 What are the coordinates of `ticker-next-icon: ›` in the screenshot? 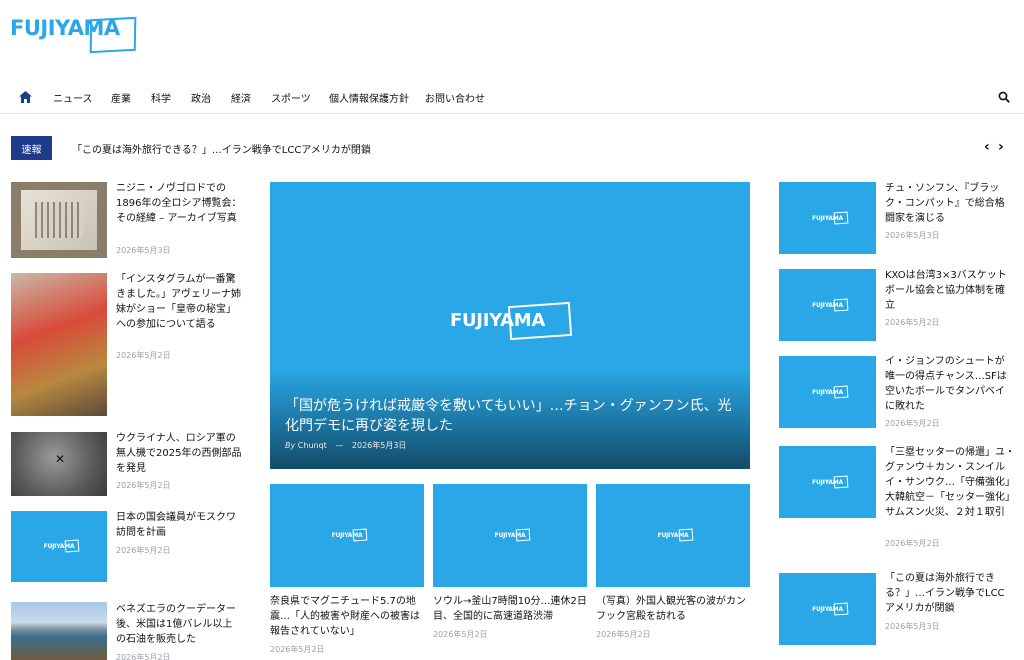 It's located at (1001, 147).